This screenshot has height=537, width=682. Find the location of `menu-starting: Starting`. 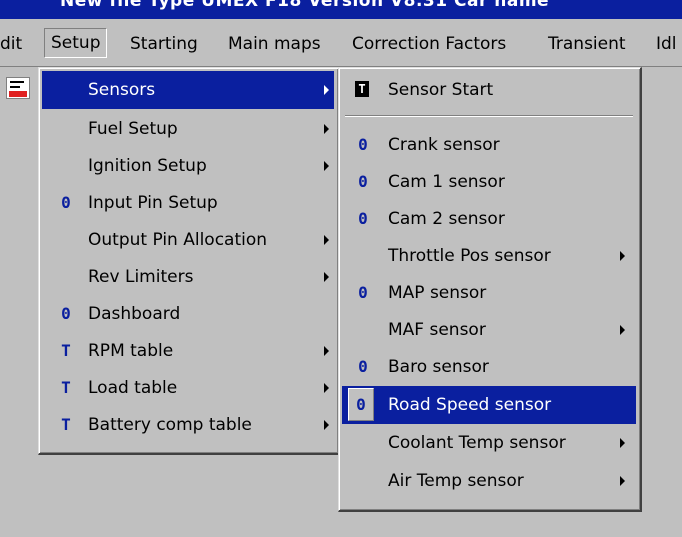

menu-starting: Starting is located at coordinates (164, 44).